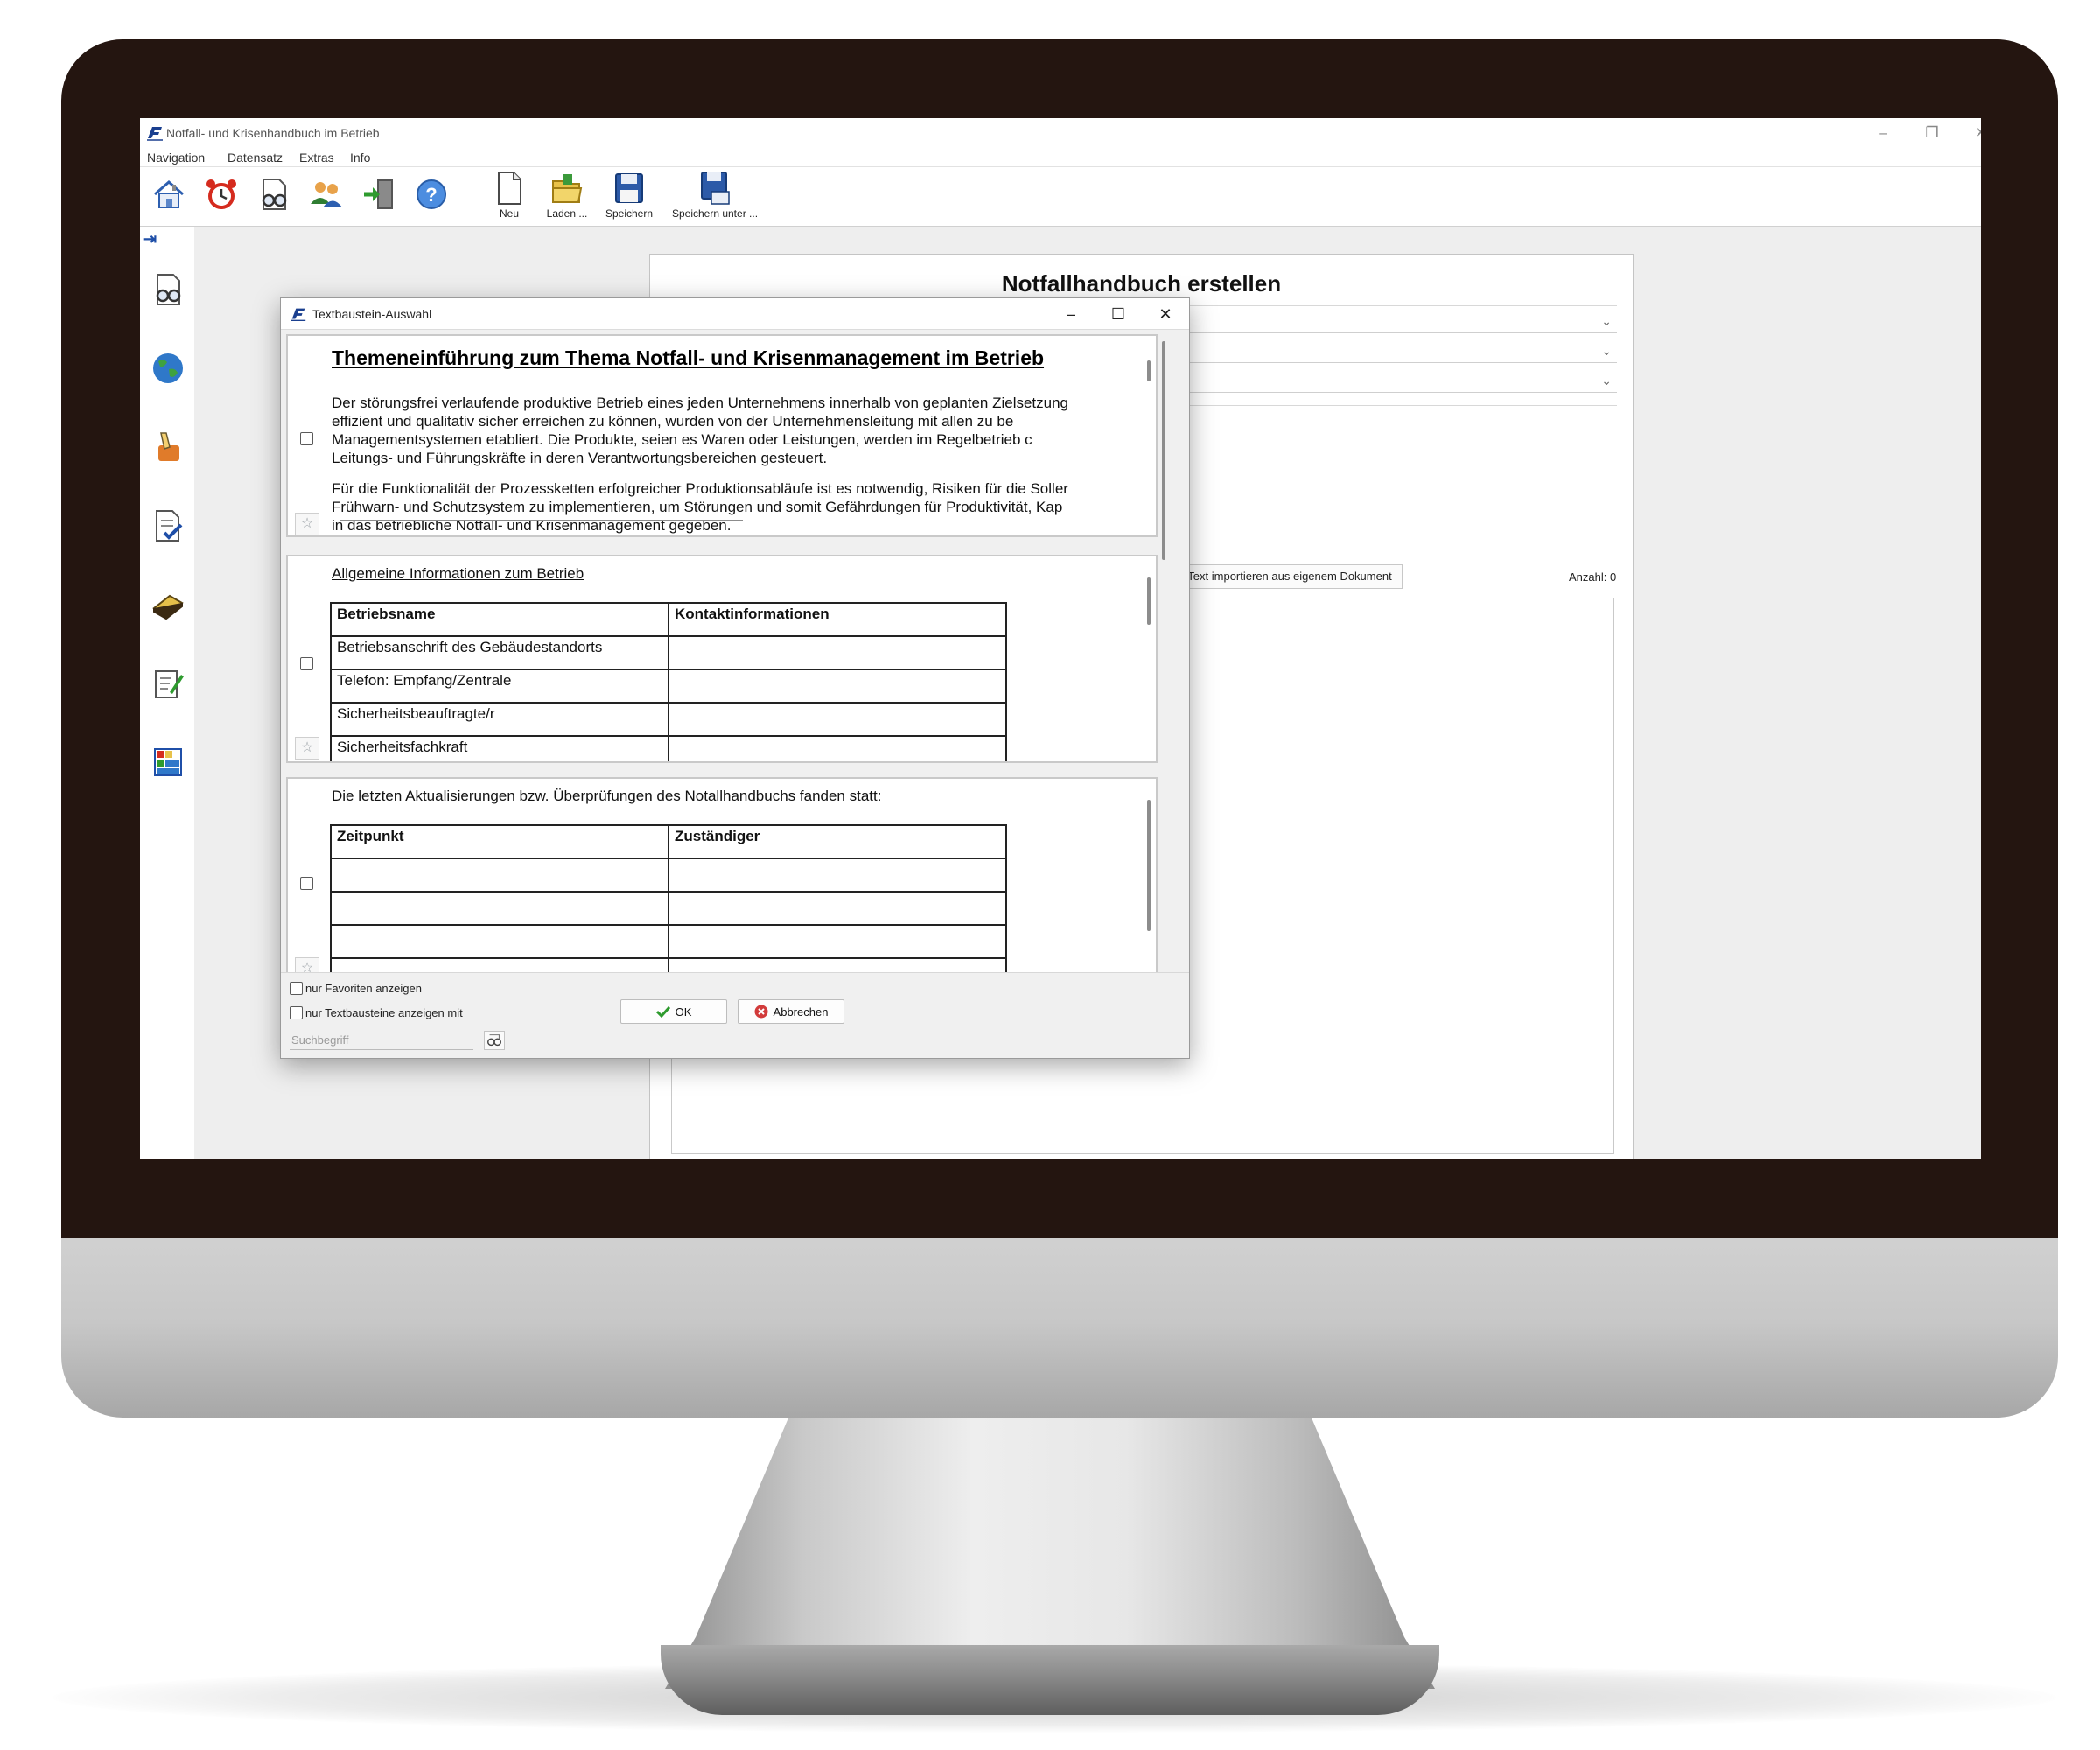  What do you see at coordinates (801, 1011) in the screenshot?
I see `cancel-button-label: Abbrechen` at bounding box center [801, 1011].